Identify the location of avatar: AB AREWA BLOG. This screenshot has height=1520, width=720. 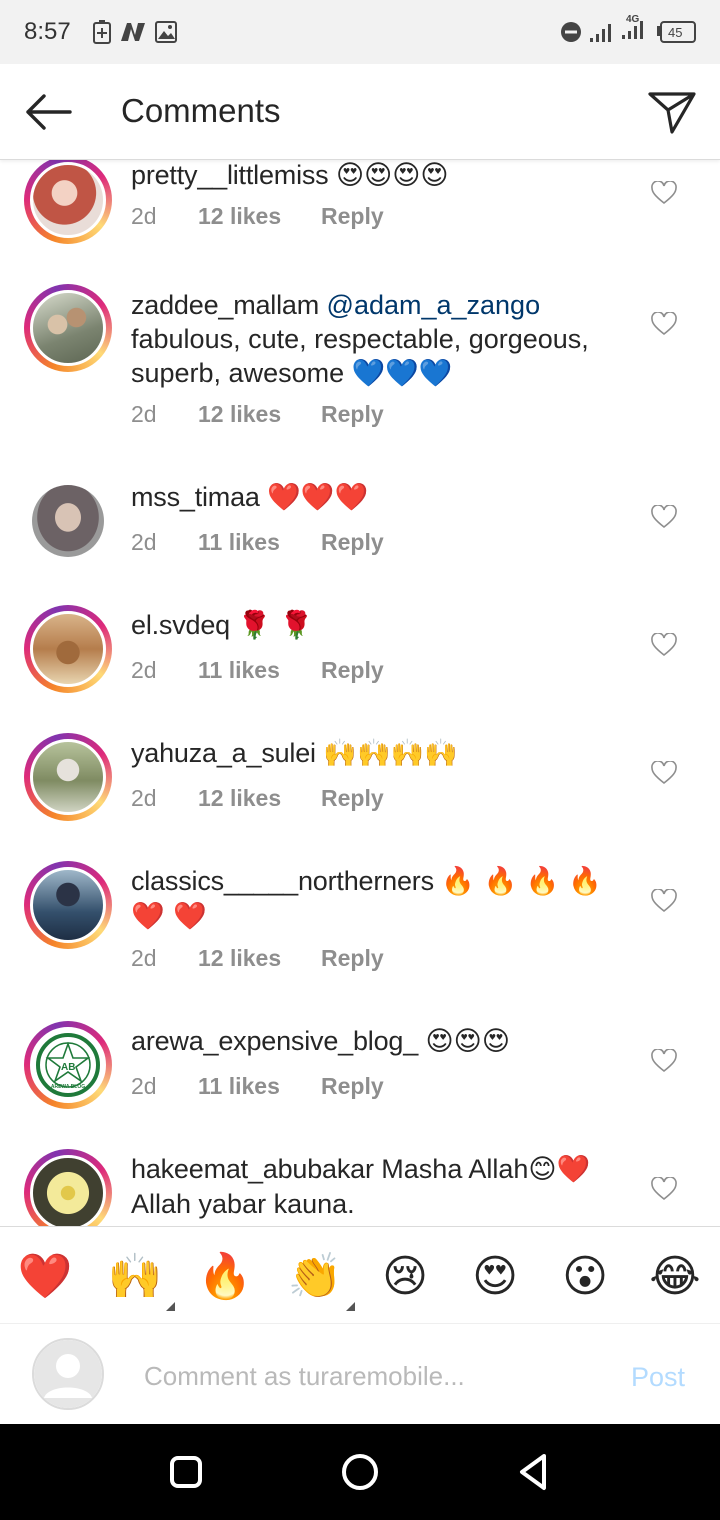
(68, 1065).